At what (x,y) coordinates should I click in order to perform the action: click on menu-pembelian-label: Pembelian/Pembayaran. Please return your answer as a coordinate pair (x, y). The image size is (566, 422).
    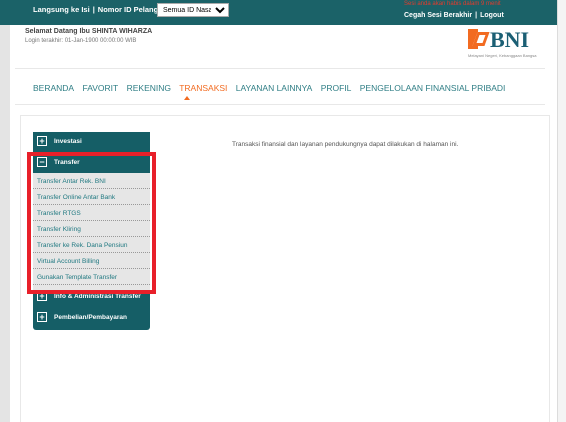
    Looking at the image, I should click on (90, 317).